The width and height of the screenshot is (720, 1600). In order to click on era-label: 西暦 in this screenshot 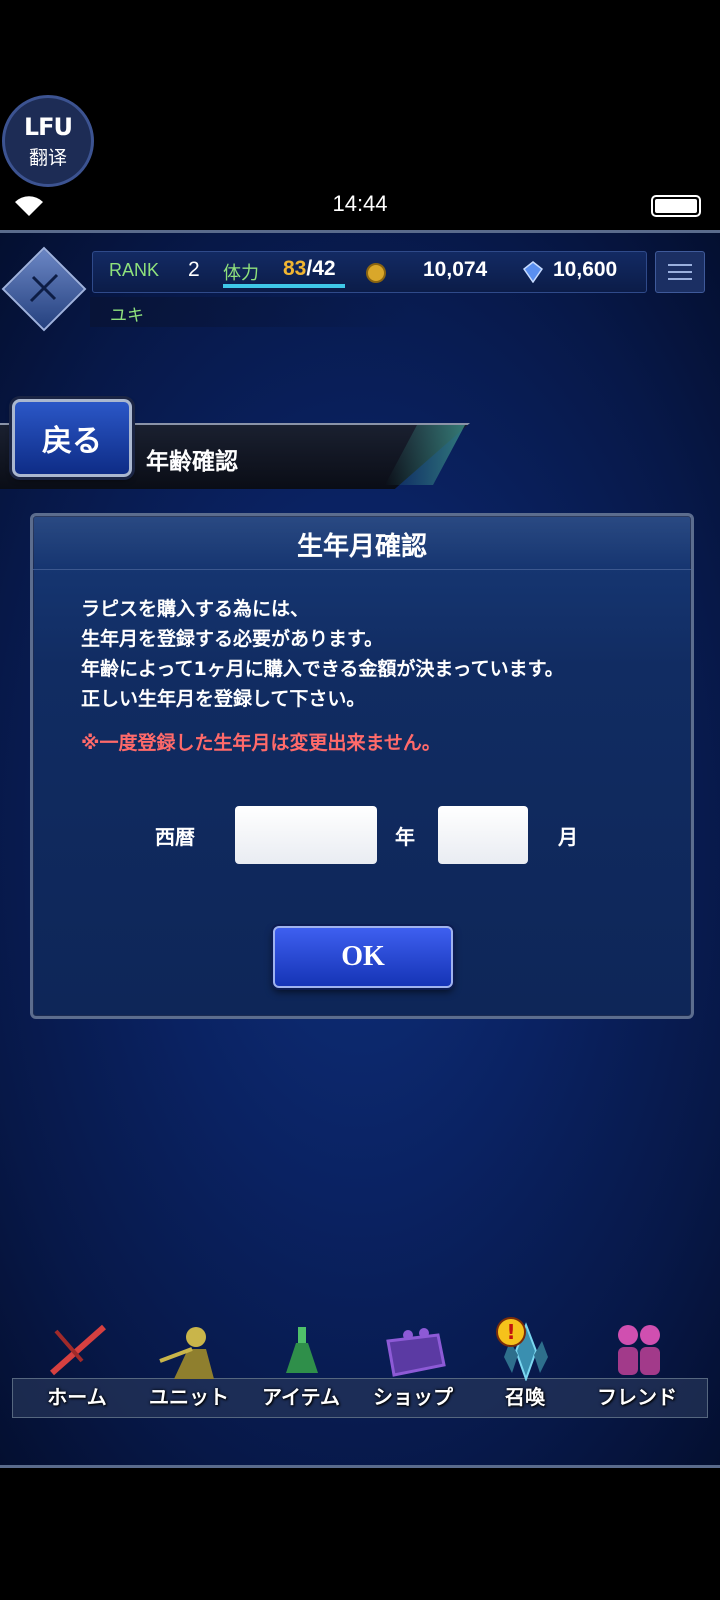, I will do `click(175, 837)`.